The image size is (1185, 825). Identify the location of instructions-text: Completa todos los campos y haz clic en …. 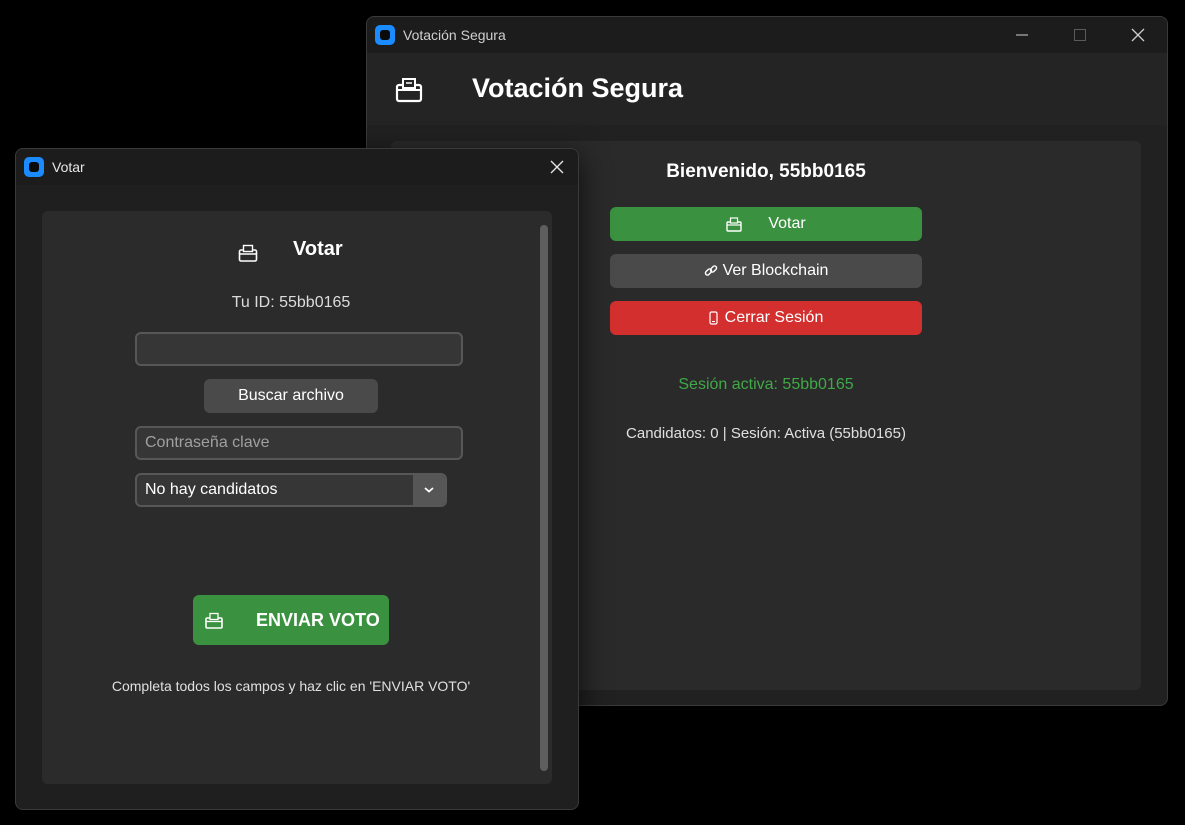
(291, 686).